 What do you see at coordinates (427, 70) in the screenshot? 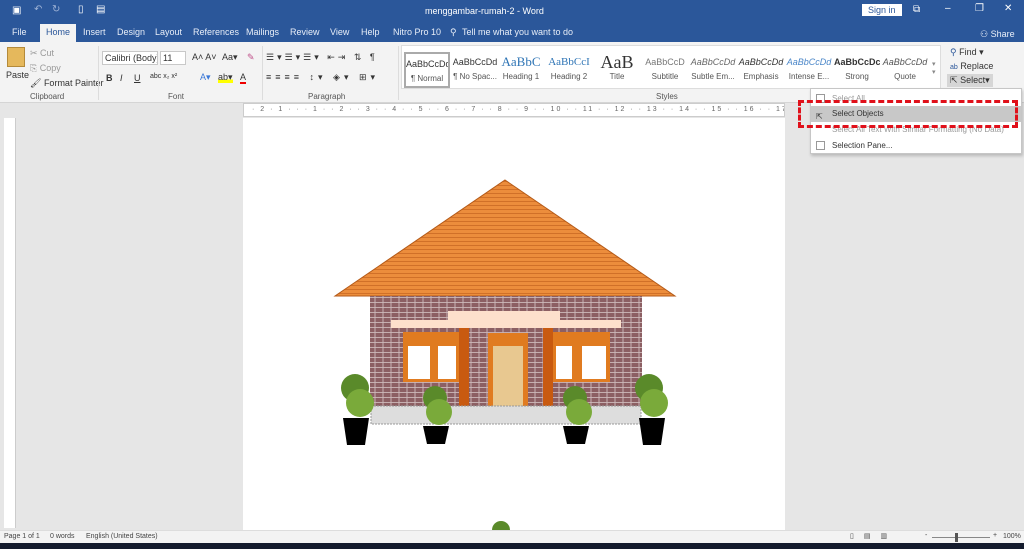
I see `style-normal: AaBbCcDd ¶ Normal` at bounding box center [427, 70].